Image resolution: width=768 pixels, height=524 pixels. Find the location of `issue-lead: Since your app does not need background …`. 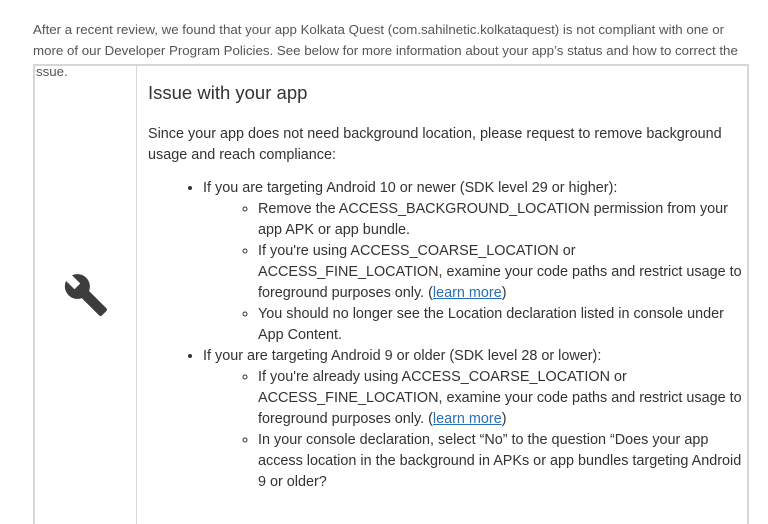

issue-lead: Since your app does not need background … is located at coordinates (435, 144).